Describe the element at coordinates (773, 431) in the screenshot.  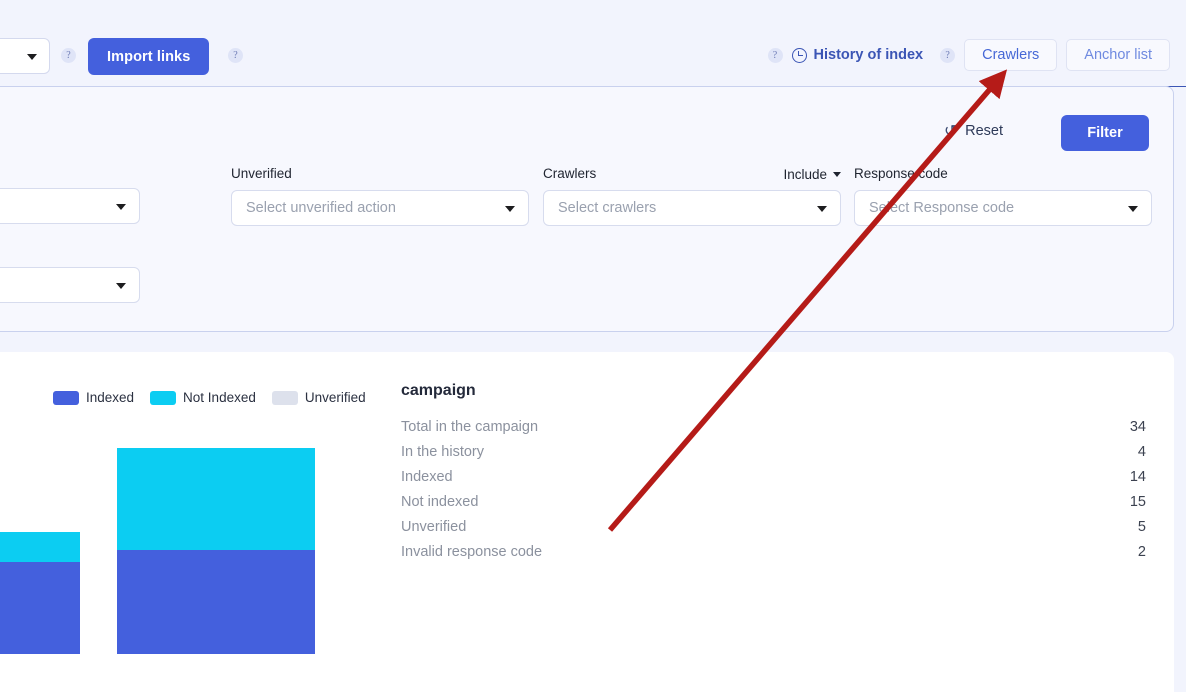
I see `stat-row: Total in the campaign 34` at that location.